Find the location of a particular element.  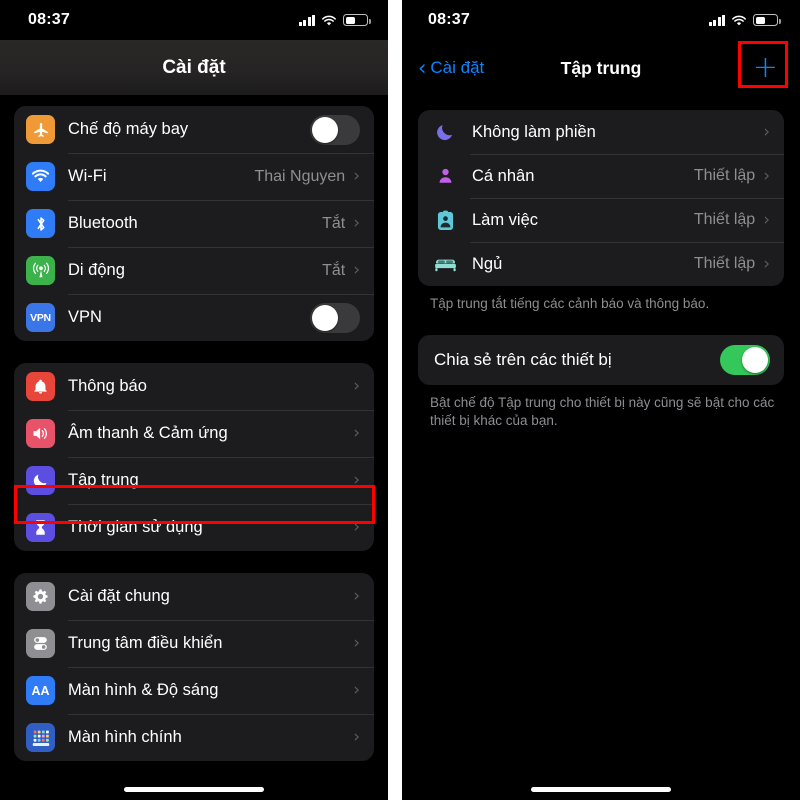

page-title: Cài đặt is located at coordinates (194, 67).